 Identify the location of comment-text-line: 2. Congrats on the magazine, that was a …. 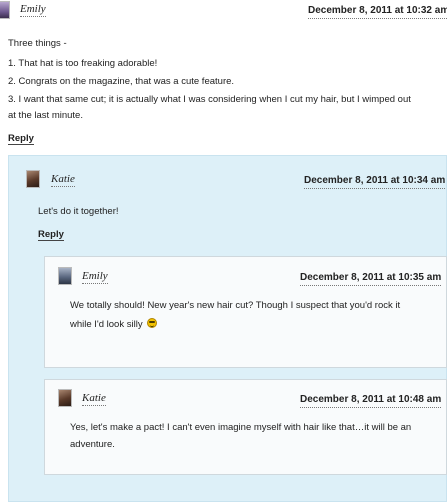
(121, 81).